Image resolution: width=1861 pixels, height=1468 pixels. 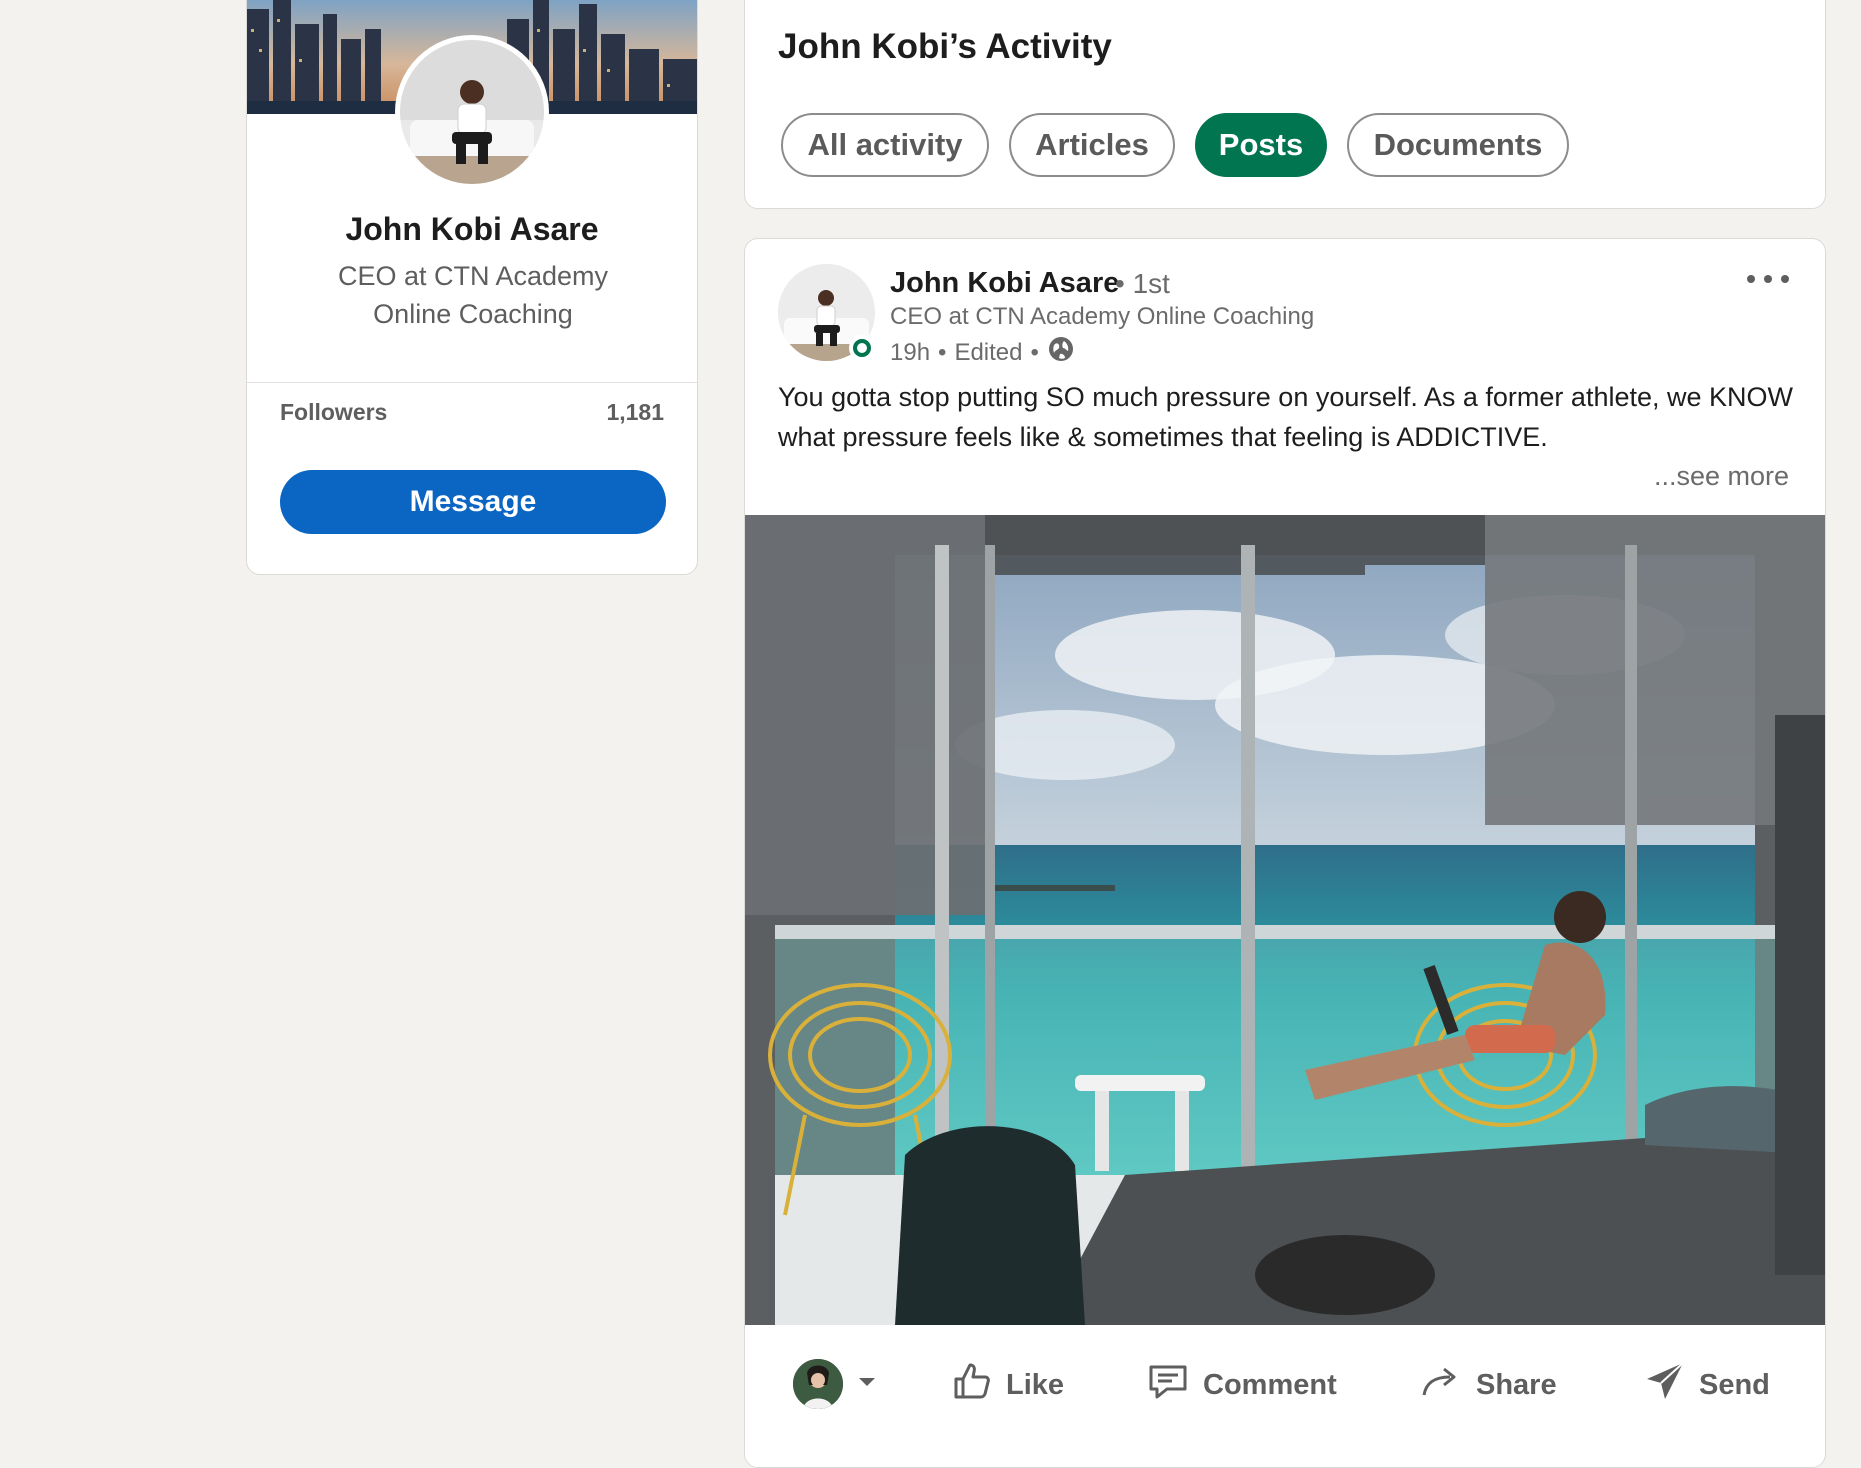 I want to click on send-button: Send, so click(x=1706, y=1385).